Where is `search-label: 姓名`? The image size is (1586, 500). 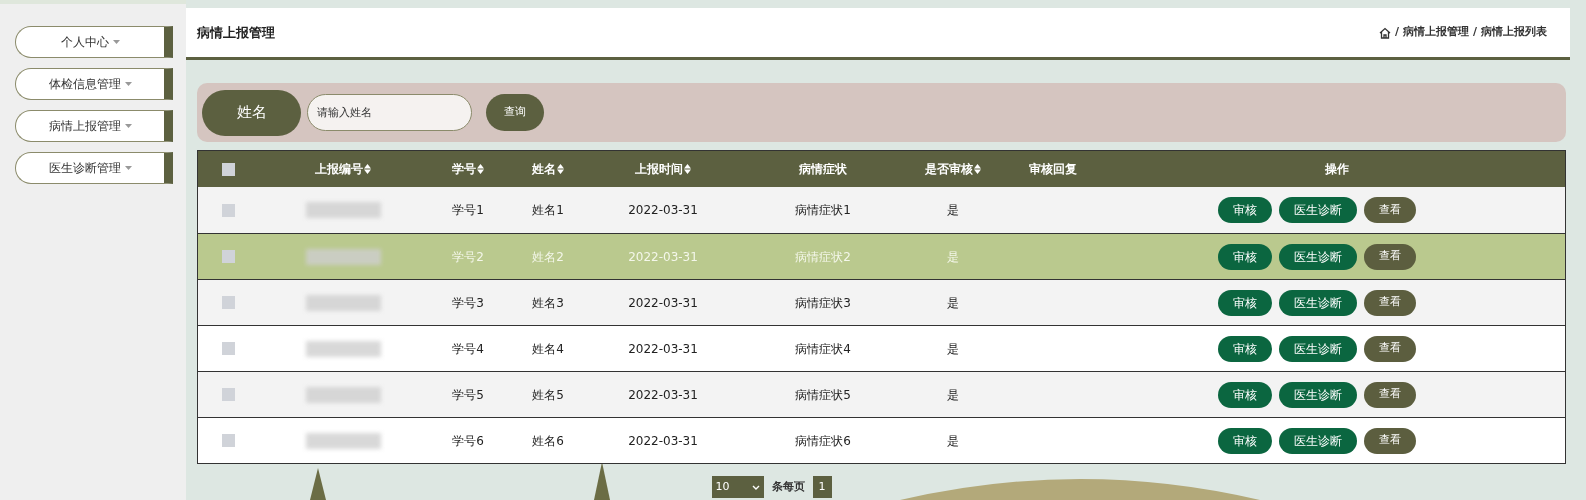
search-label: 姓名 is located at coordinates (251, 112).